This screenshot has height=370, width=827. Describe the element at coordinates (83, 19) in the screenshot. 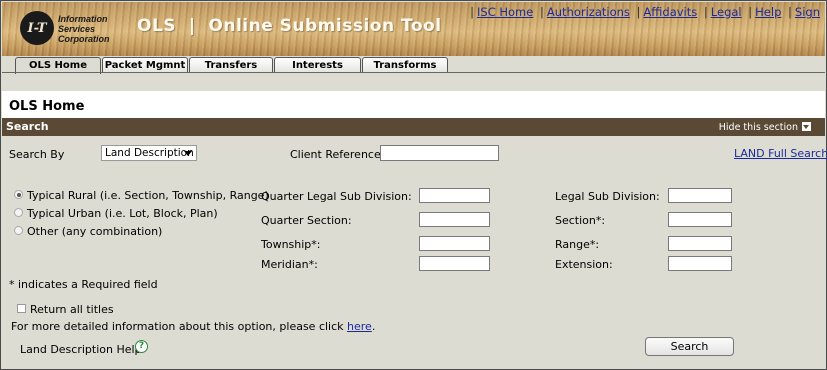

I see `logo-line-1: Information` at that location.